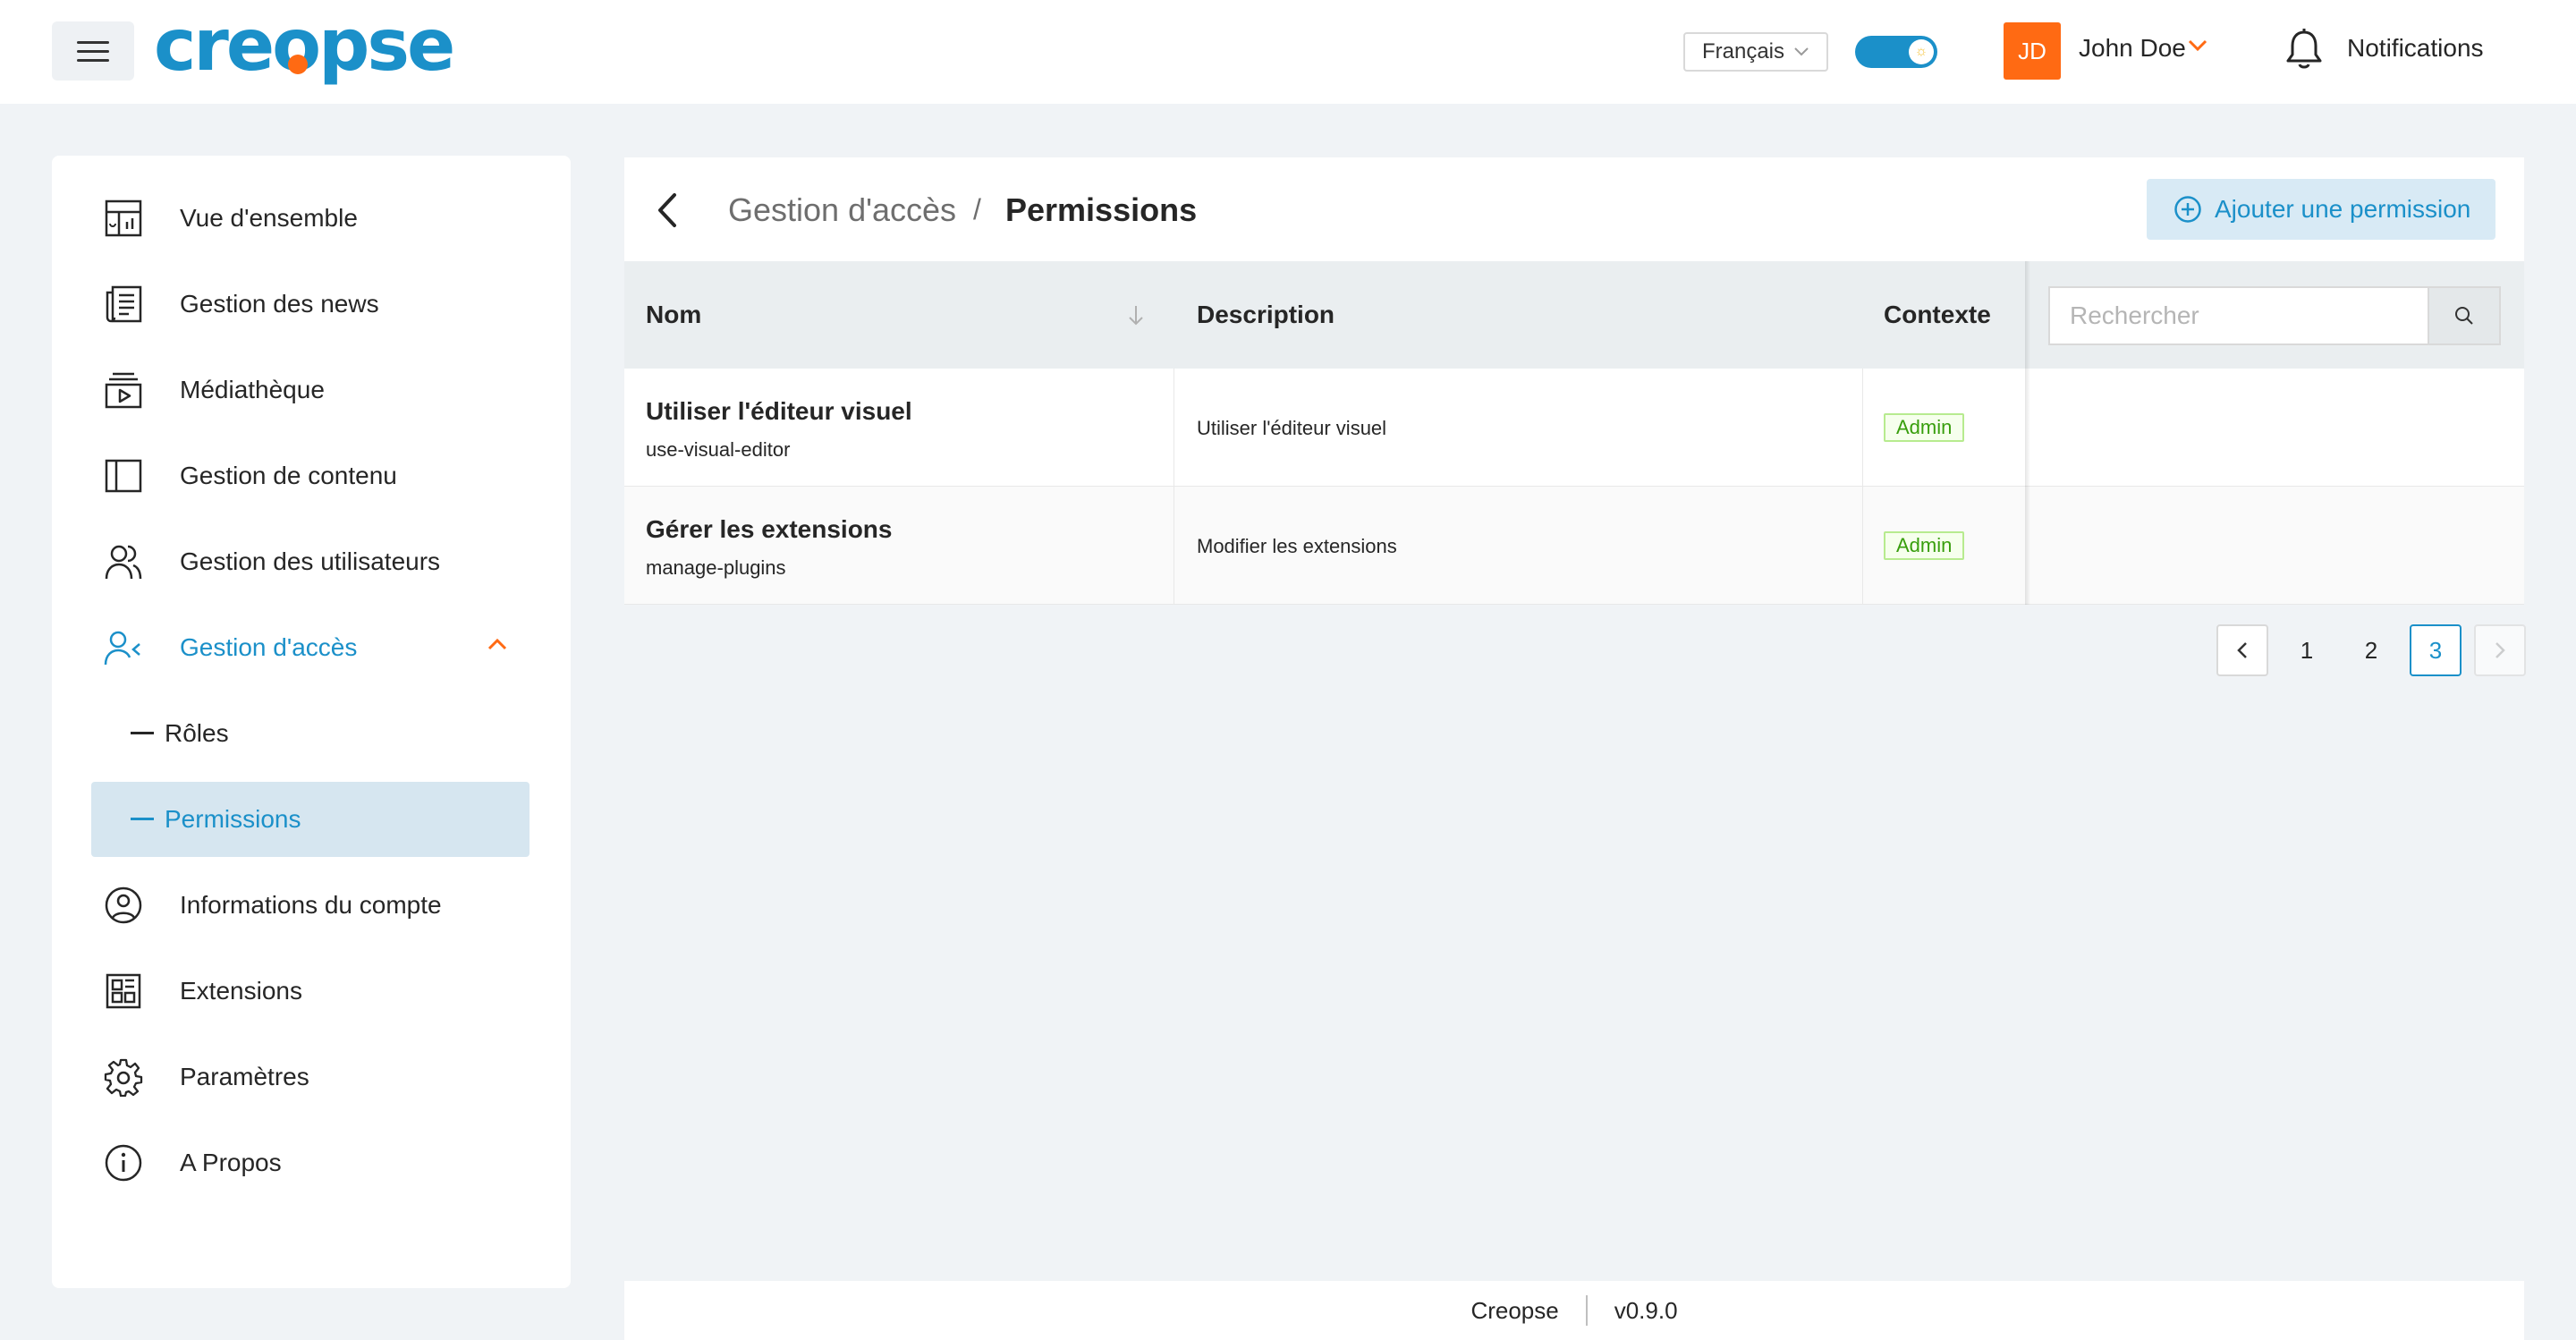 This screenshot has height=1340, width=2576. What do you see at coordinates (769, 529) in the screenshot?
I see `permission-name: Gérer les extensions` at bounding box center [769, 529].